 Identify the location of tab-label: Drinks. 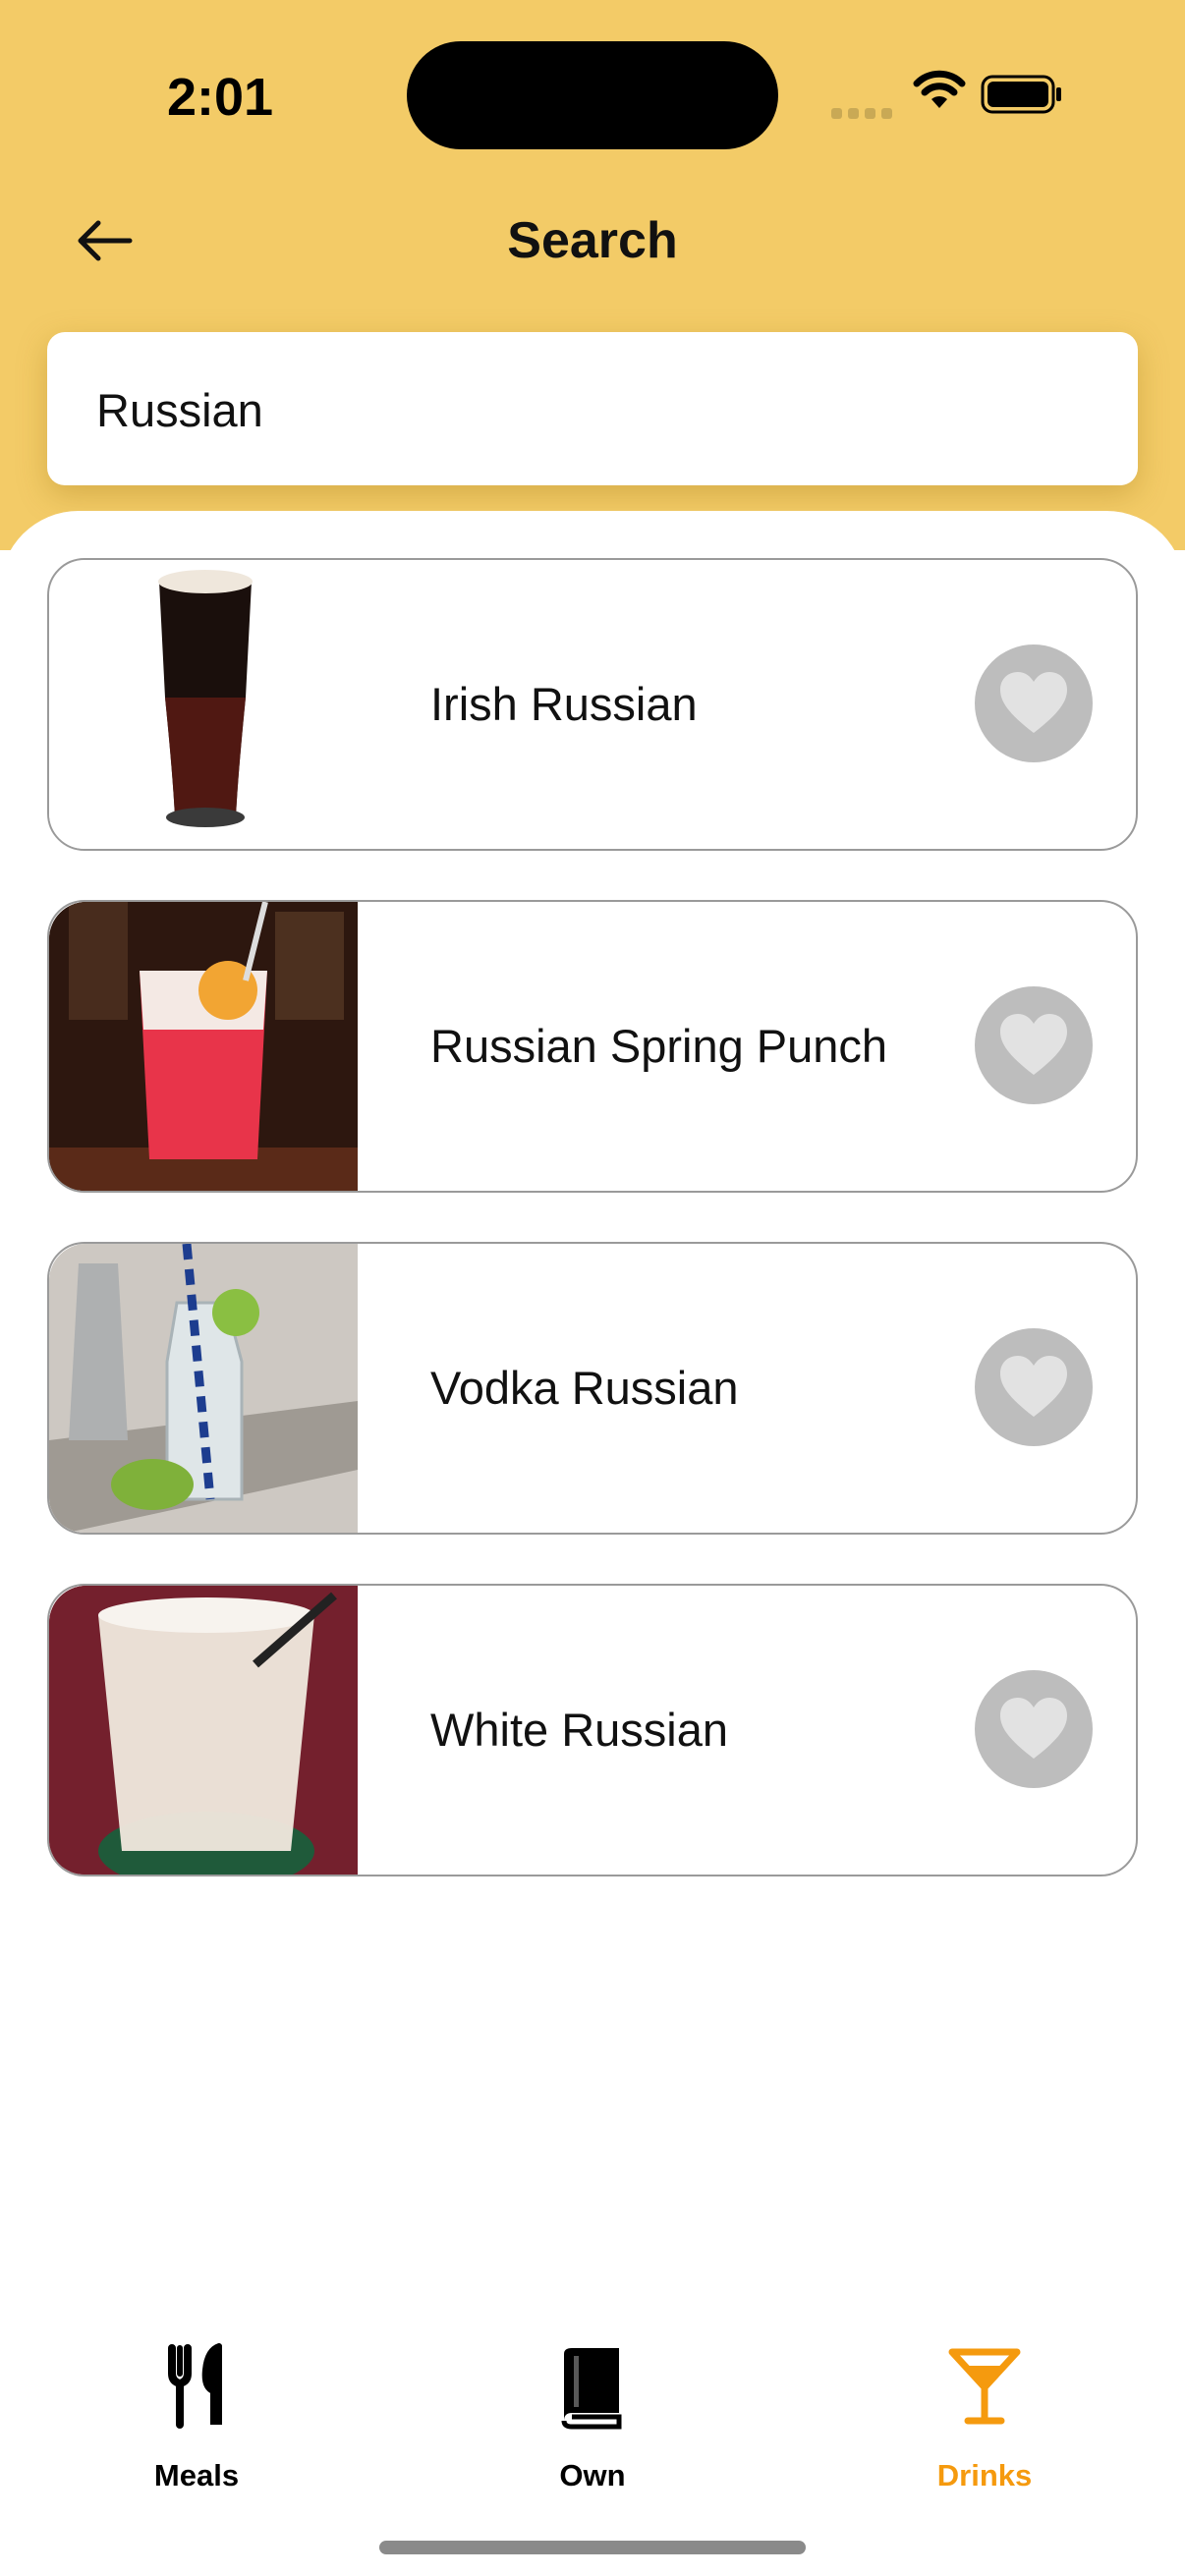
(985, 2475).